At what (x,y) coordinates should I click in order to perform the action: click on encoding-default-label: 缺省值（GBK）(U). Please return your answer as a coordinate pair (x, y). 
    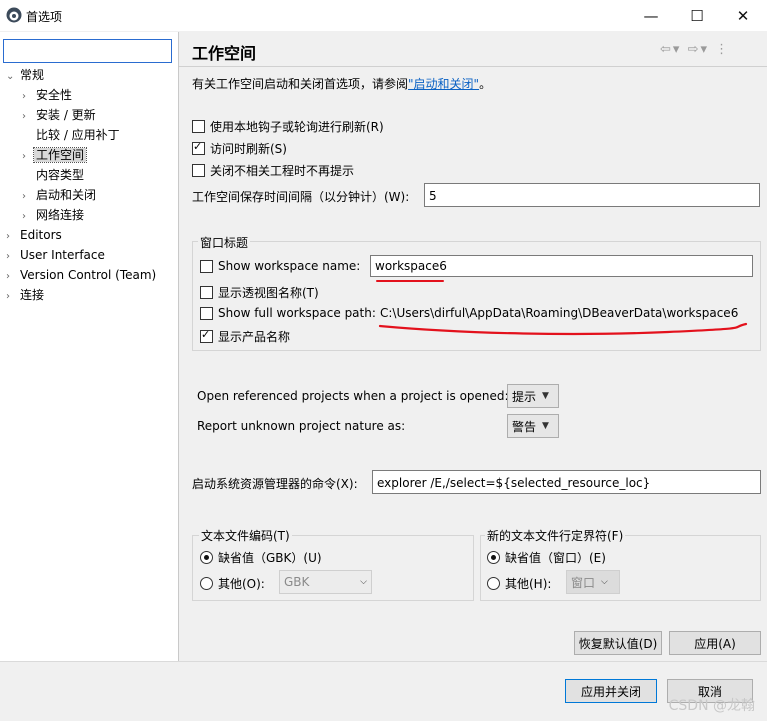
    Looking at the image, I should click on (270, 558).